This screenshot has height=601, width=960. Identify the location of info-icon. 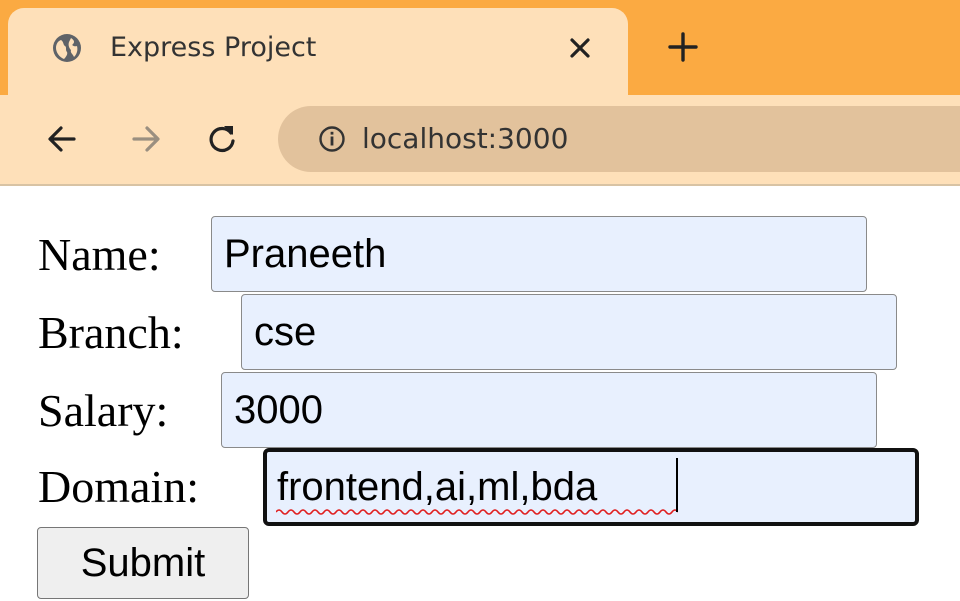
(332, 139).